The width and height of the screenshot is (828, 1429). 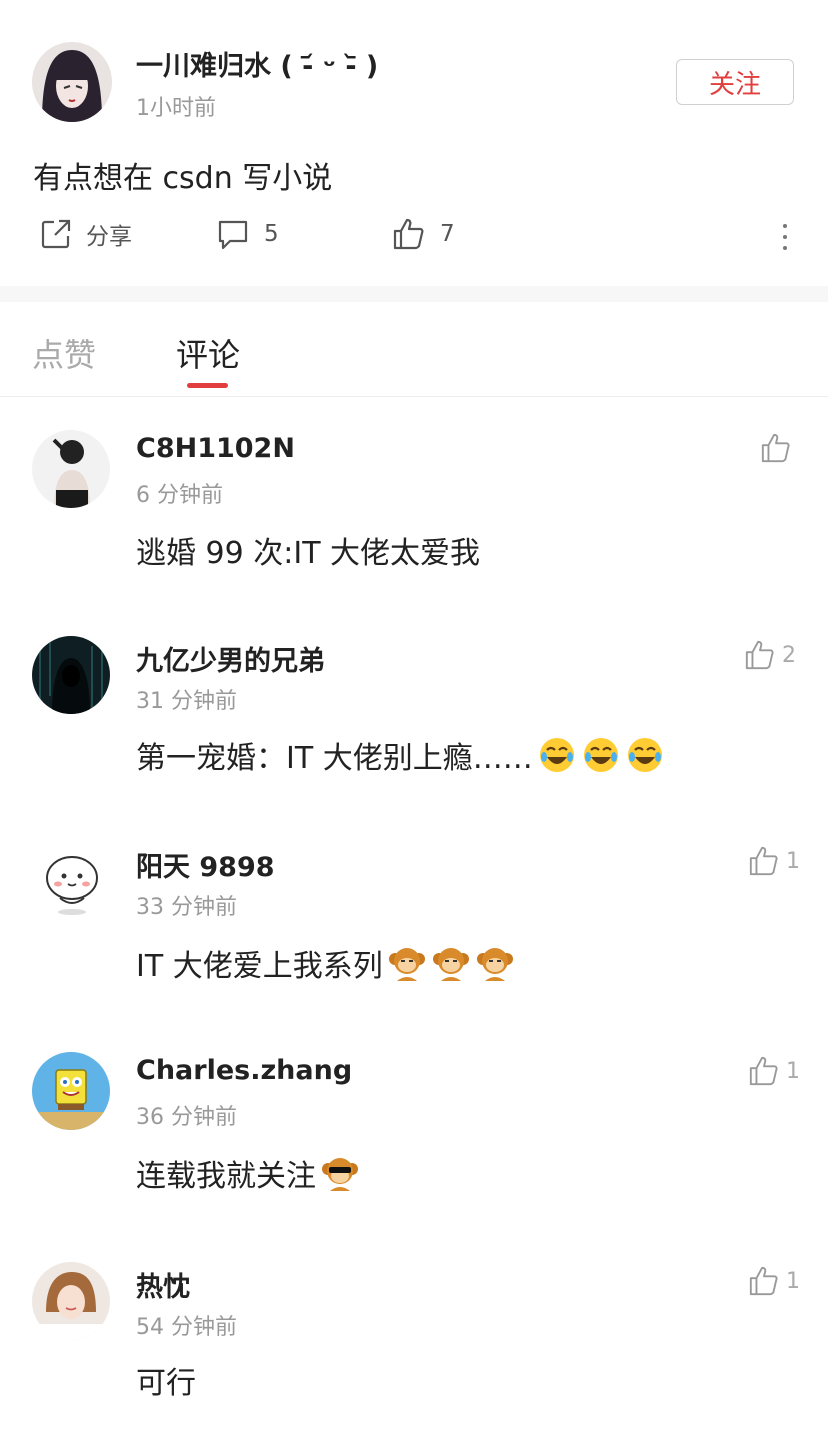 I want to click on comment-icon, so click(x=233, y=235).